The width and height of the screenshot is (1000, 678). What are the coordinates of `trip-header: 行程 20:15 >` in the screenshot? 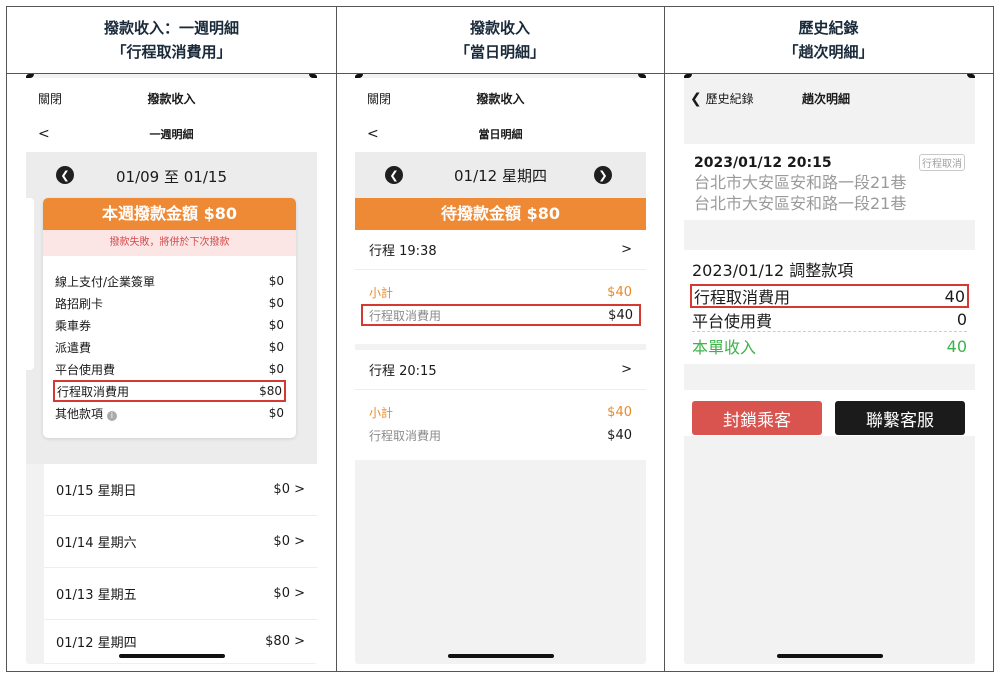 It's located at (500, 370).